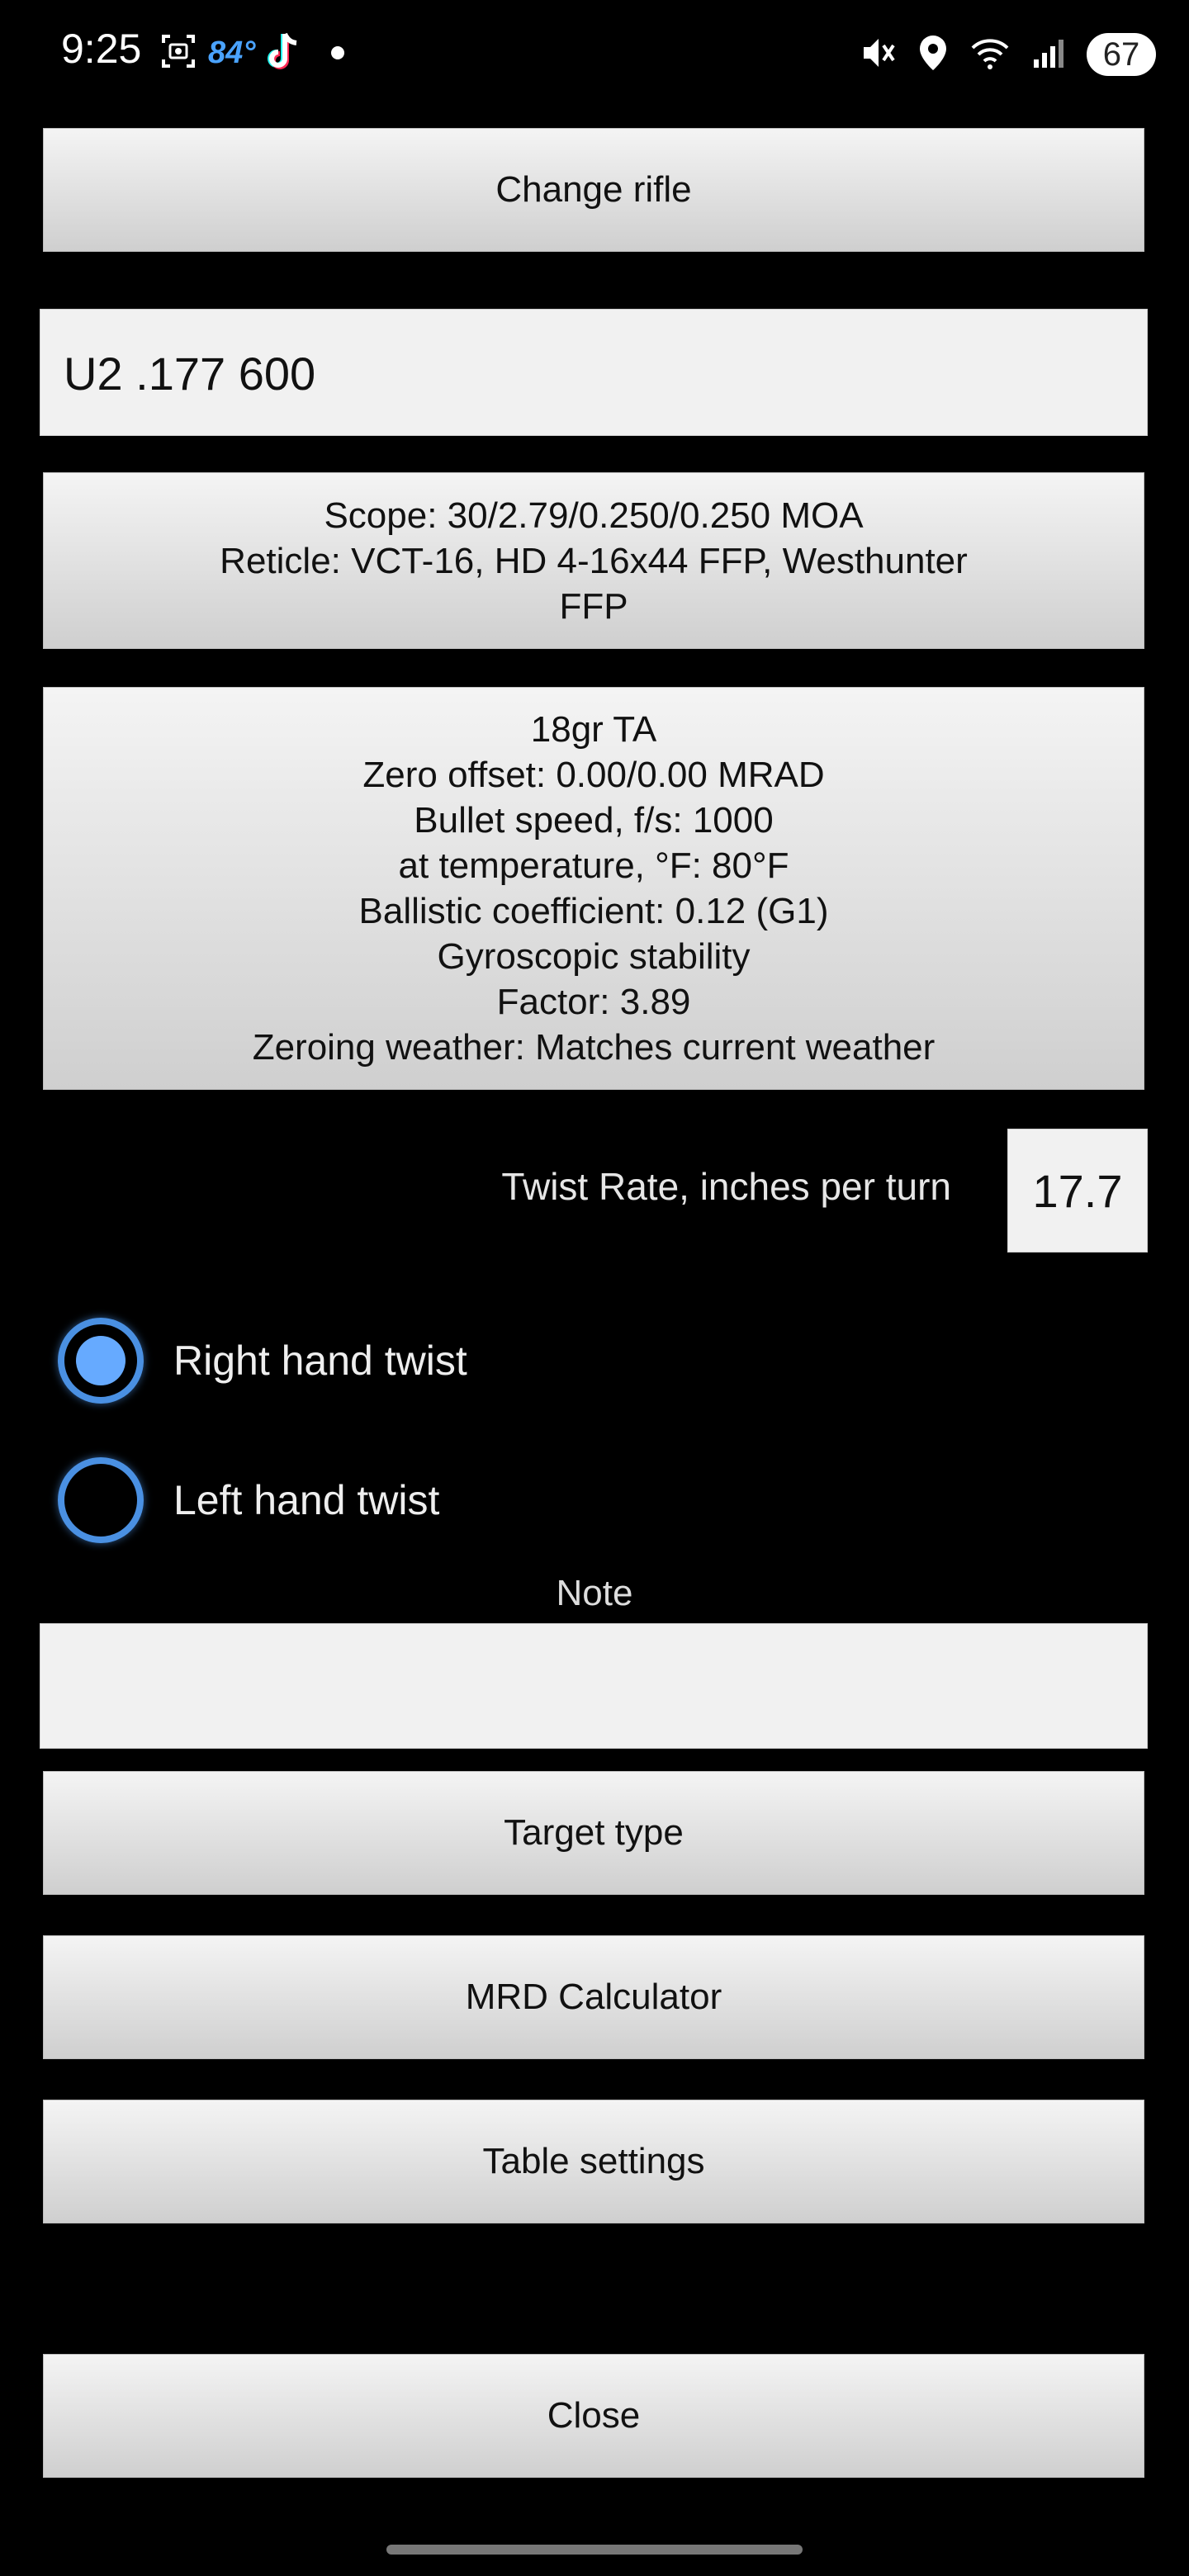 The height and width of the screenshot is (2576, 1189). What do you see at coordinates (878, 55) in the screenshot?
I see `mute-icon` at bounding box center [878, 55].